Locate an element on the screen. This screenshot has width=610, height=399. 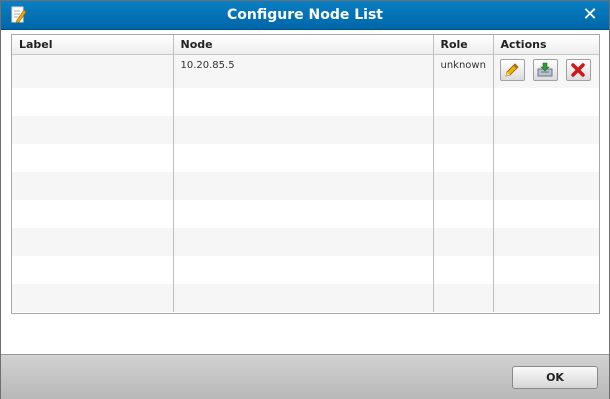
ok-button: OK is located at coordinates (555, 377).